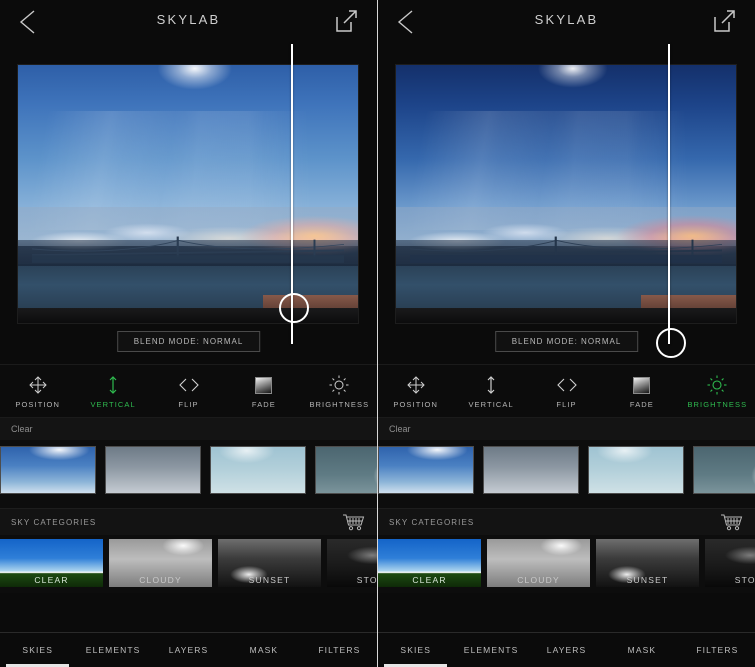  What do you see at coordinates (491, 404) in the screenshot?
I see `tool-label: VERTICAL` at bounding box center [491, 404].